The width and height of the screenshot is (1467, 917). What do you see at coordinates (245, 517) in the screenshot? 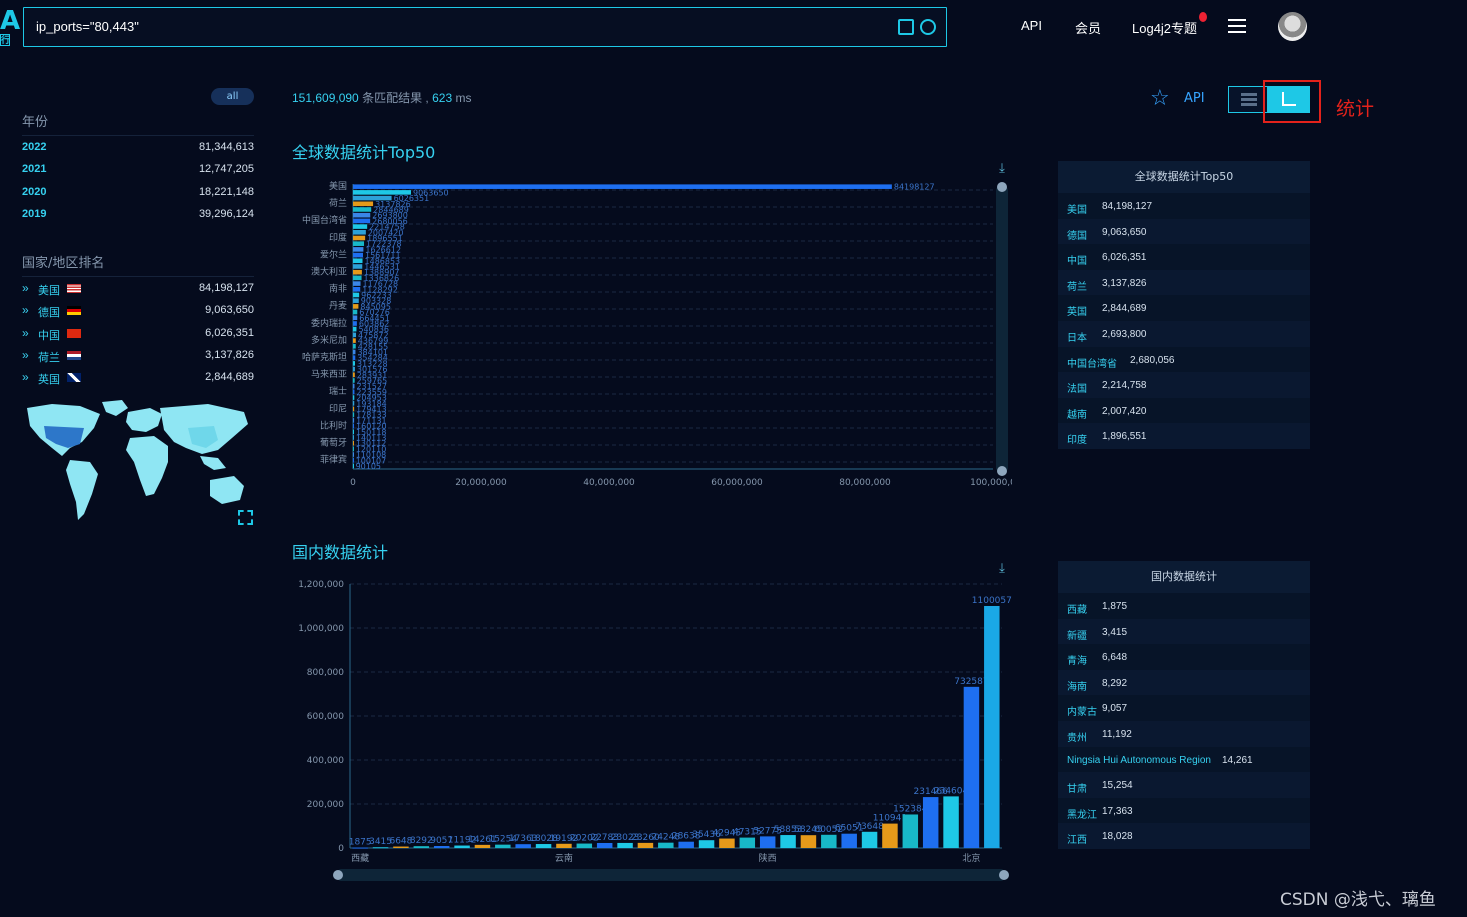
I see `expand-icon` at bounding box center [245, 517].